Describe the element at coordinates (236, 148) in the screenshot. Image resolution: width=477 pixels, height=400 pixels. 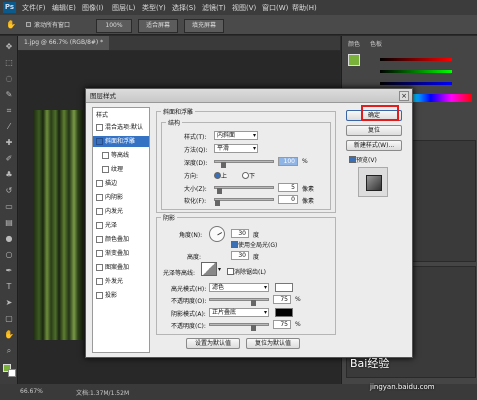
I see `technique-select: 平滑` at that location.